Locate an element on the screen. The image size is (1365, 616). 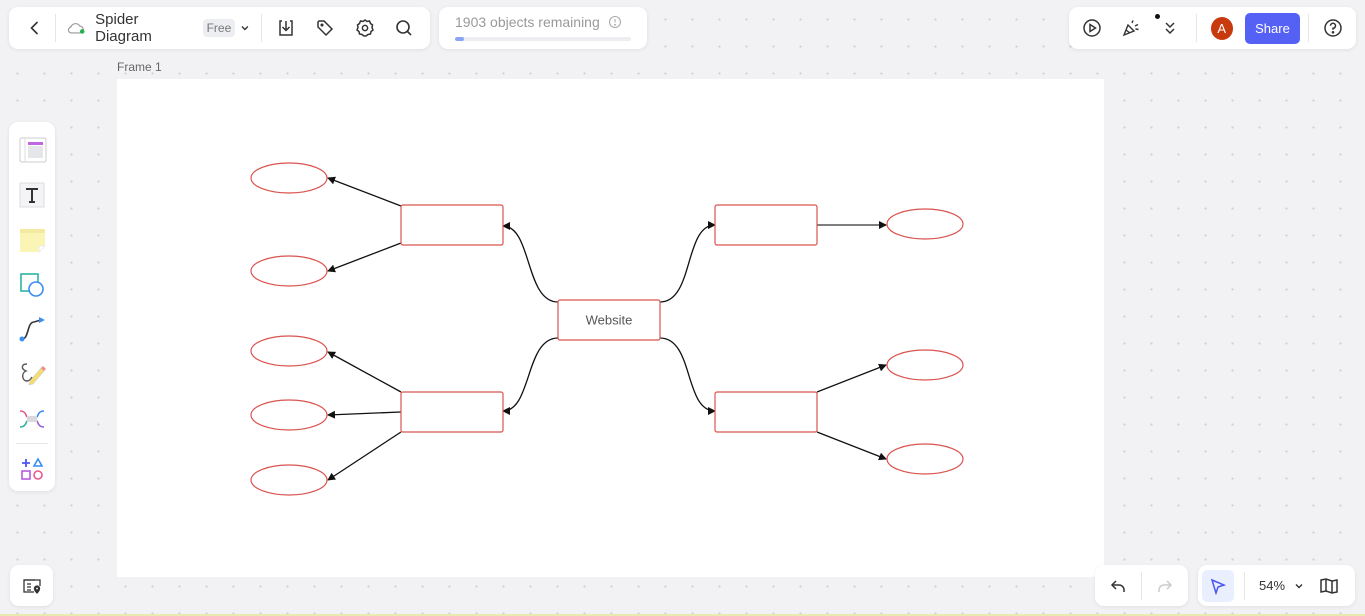
sticky-note-icon is located at coordinates (33, 241).